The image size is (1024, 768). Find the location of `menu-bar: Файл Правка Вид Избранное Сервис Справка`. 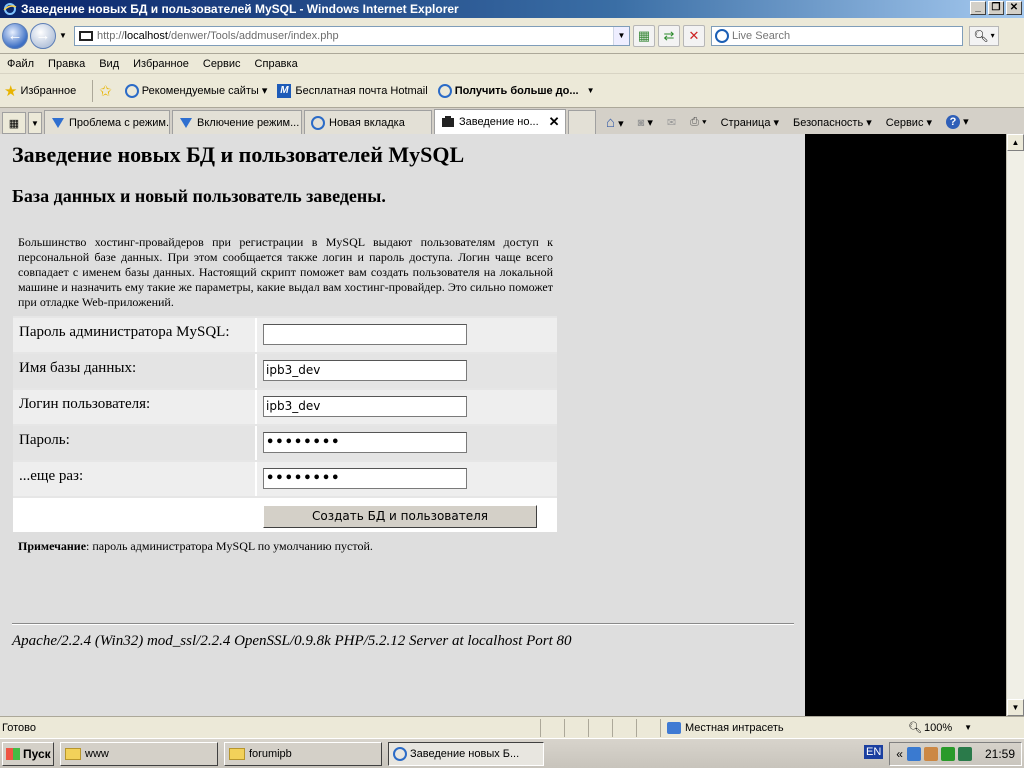

menu-bar: Файл Правка Вид Избранное Сервис Справка is located at coordinates (512, 64).